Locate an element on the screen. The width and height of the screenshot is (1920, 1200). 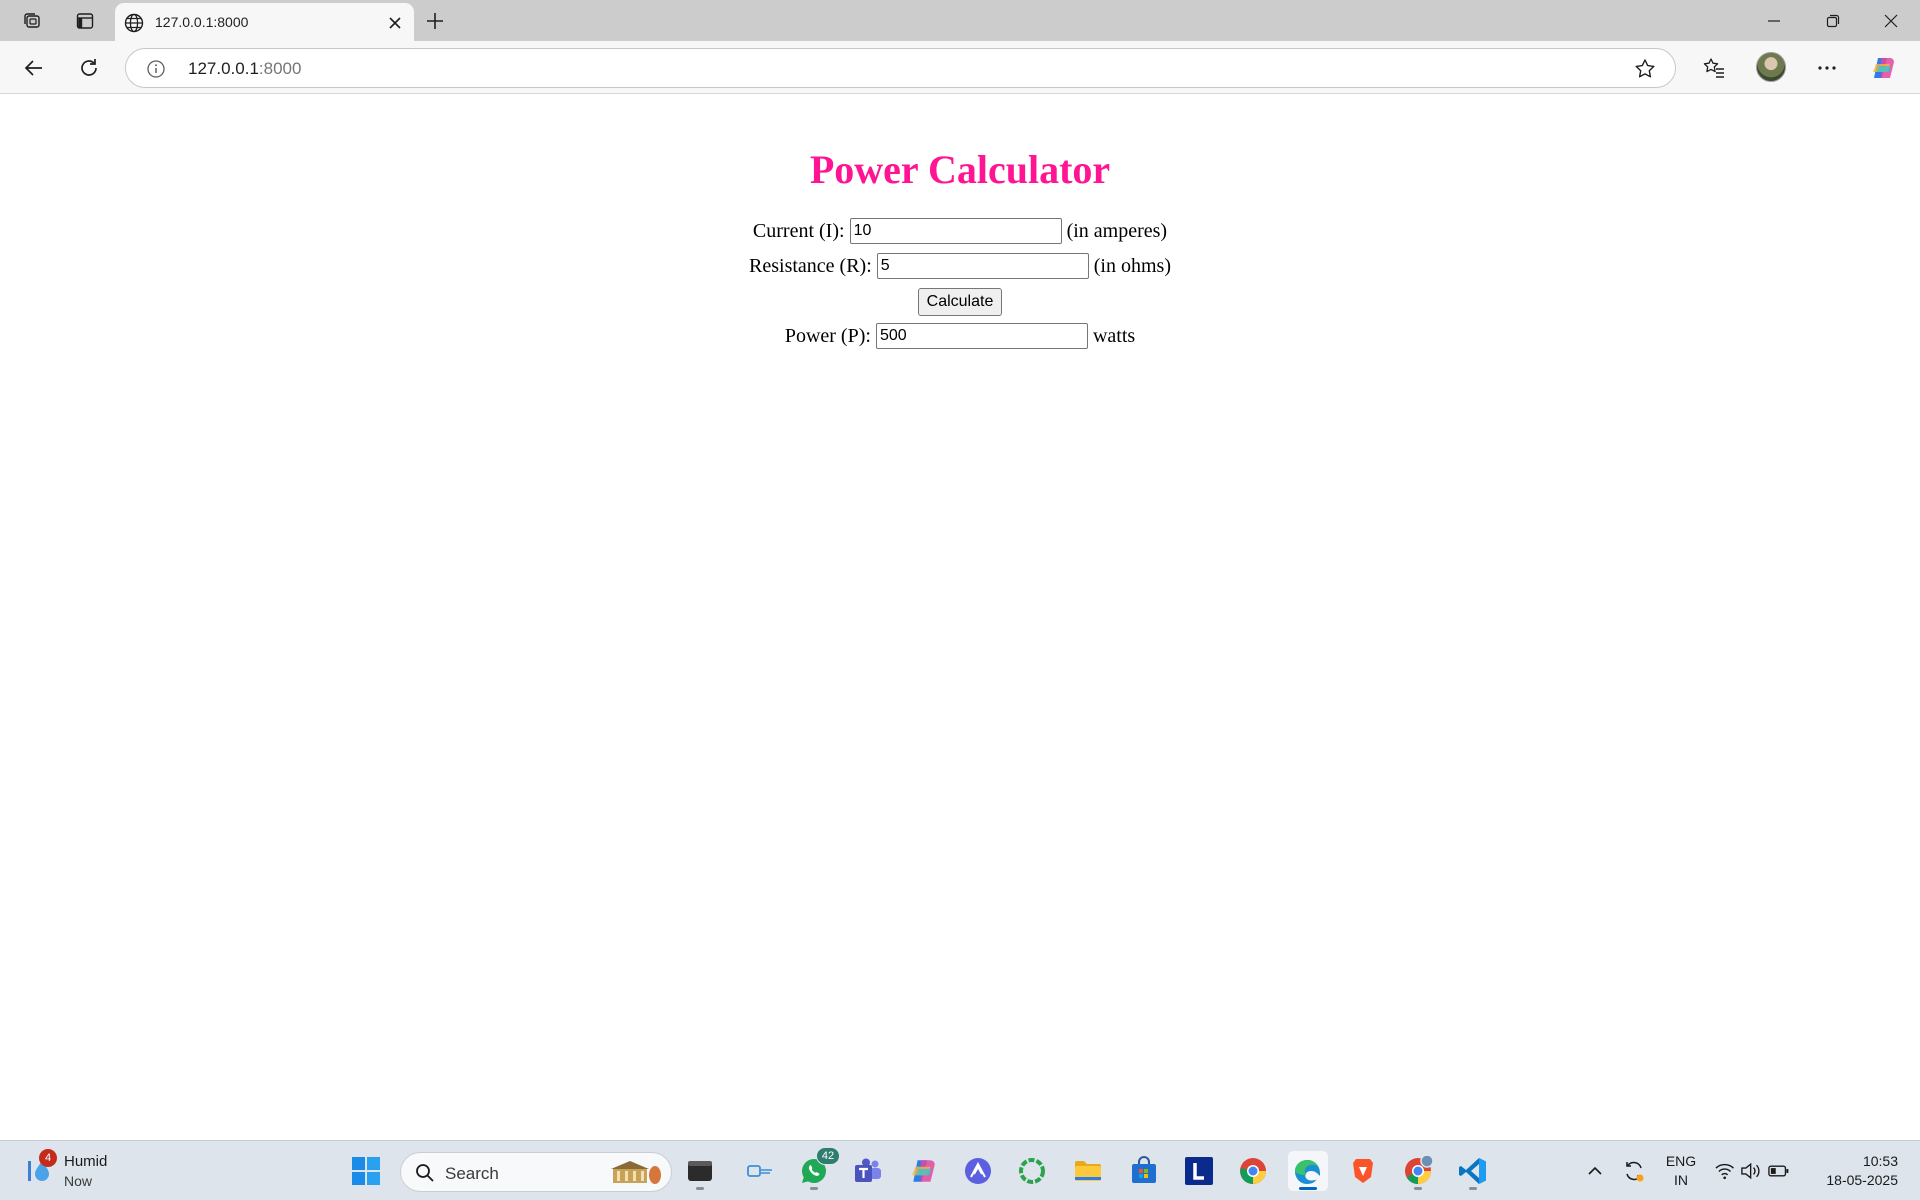
taskbar-app-file-explorer is located at coordinates (1088, 1171).